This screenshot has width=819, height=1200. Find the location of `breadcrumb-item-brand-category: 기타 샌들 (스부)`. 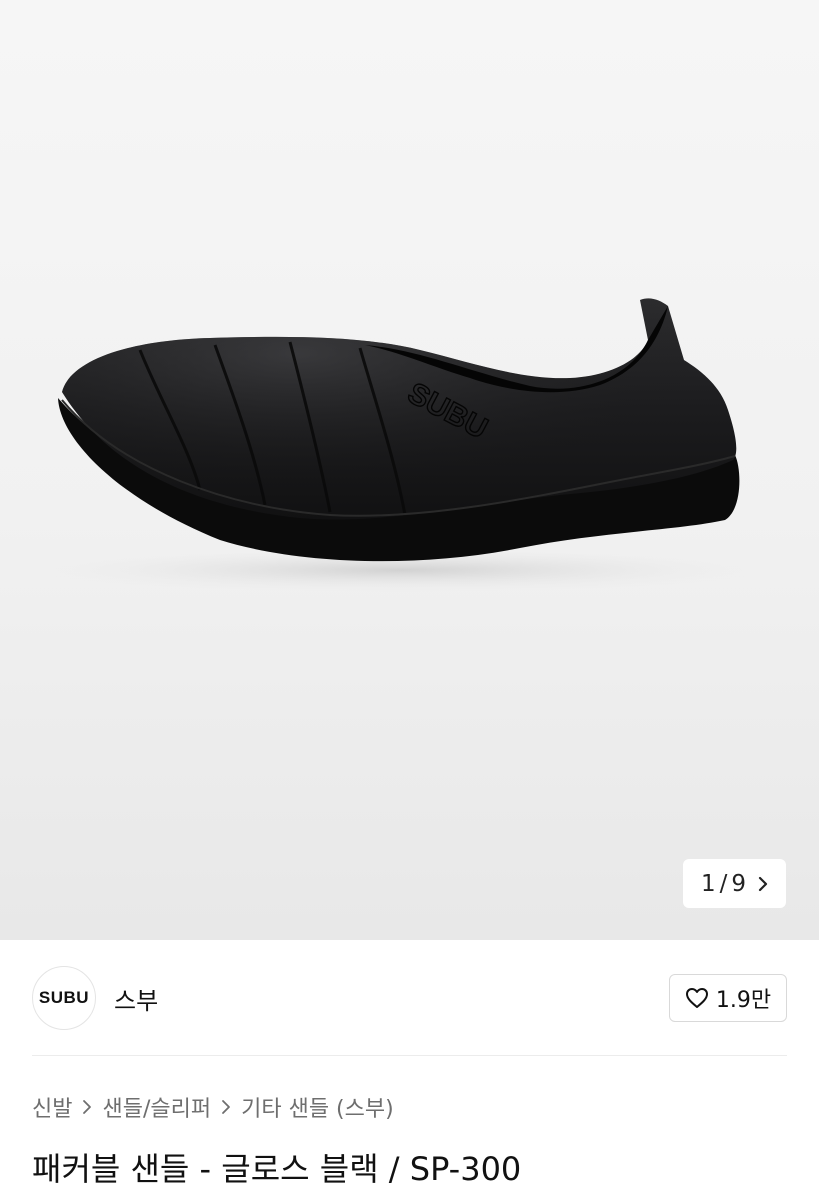

breadcrumb-item-brand-category: 기타 샌들 (스부) is located at coordinates (317, 1107).